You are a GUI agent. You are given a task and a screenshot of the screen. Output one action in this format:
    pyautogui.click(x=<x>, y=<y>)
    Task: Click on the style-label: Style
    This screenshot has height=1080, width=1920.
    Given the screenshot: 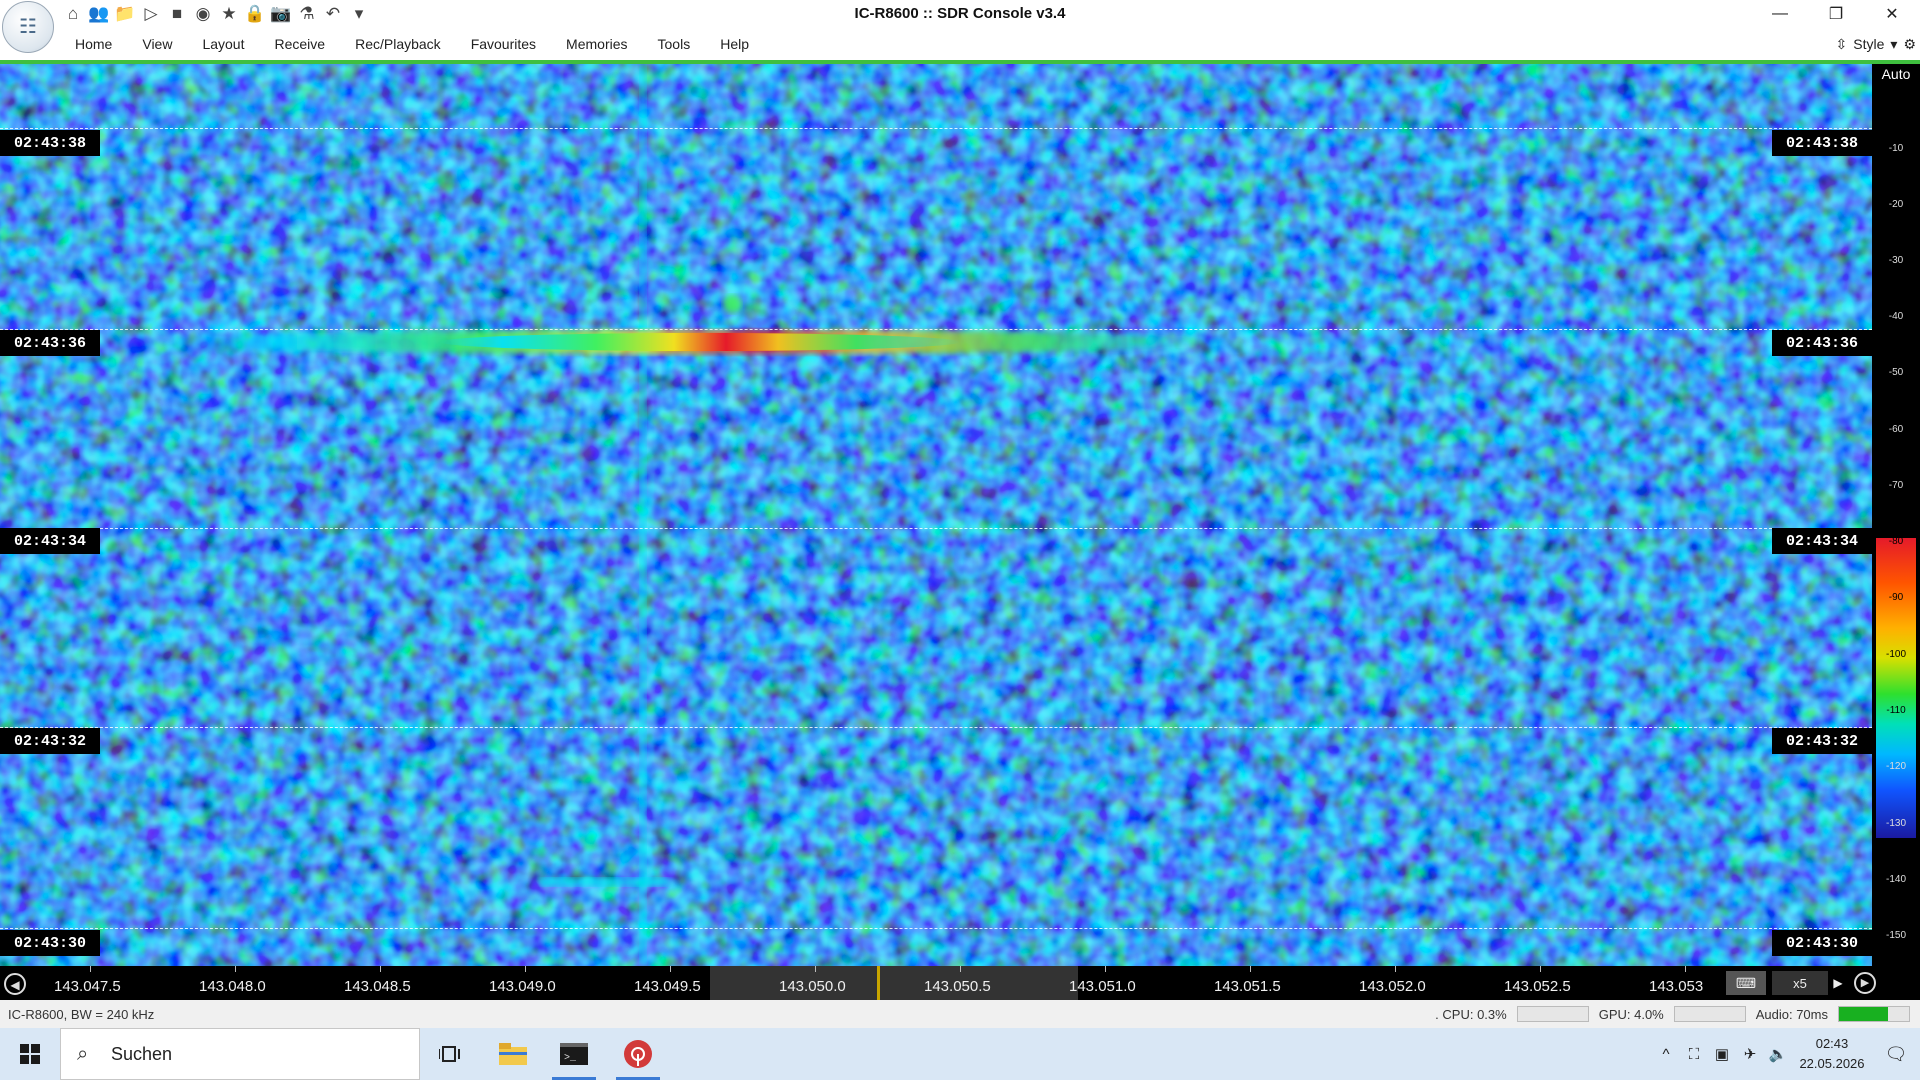 What is the action you would take?
    pyautogui.click(x=1869, y=44)
    